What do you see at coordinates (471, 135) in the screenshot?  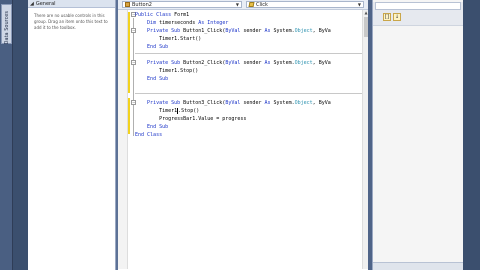 I see `right-edge-strip` at bounding box center [471, 135].